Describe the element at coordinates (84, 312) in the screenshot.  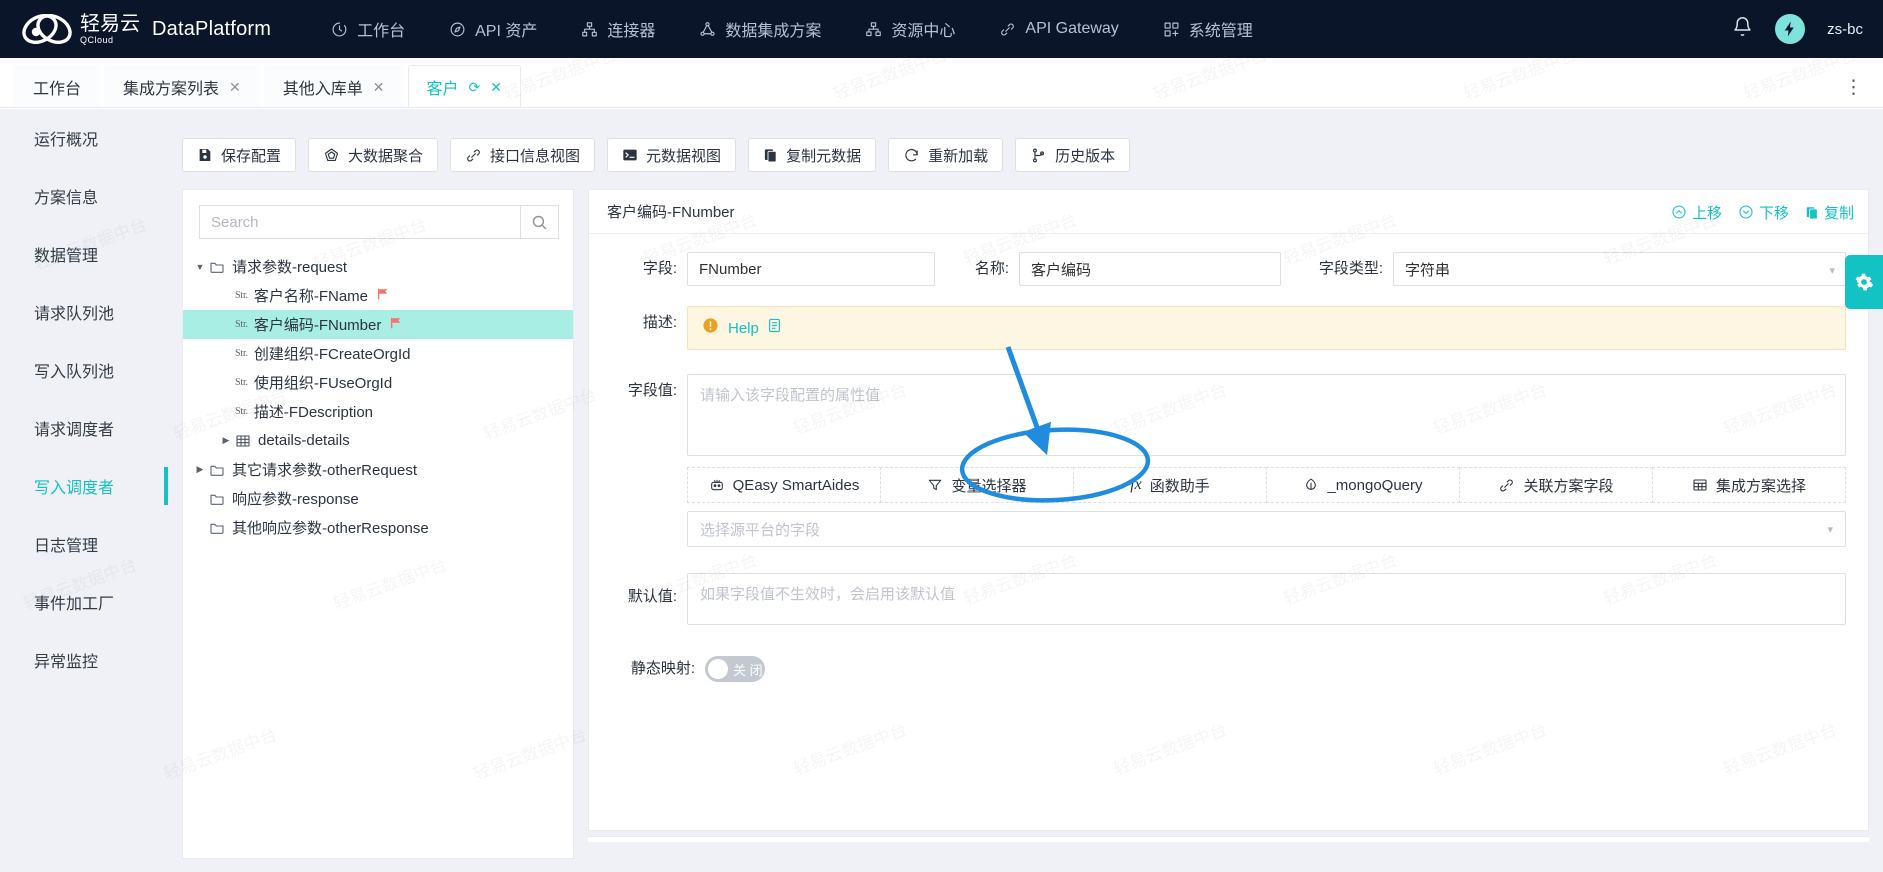
I see `sidebar-item-4: 请求队列池` at that location.